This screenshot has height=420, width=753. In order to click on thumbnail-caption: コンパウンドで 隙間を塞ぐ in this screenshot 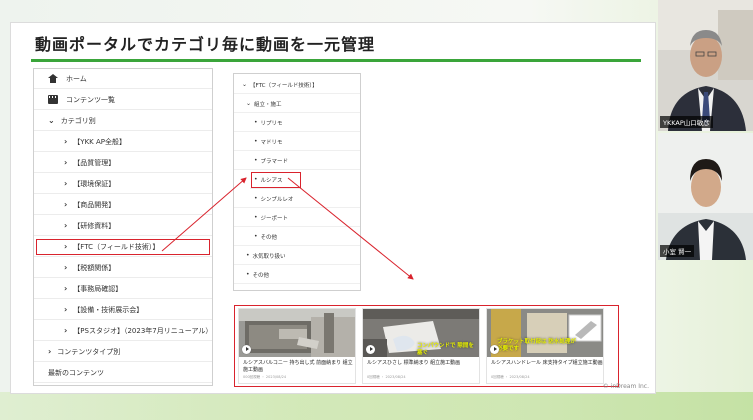, I will do `click(445, 349)`.